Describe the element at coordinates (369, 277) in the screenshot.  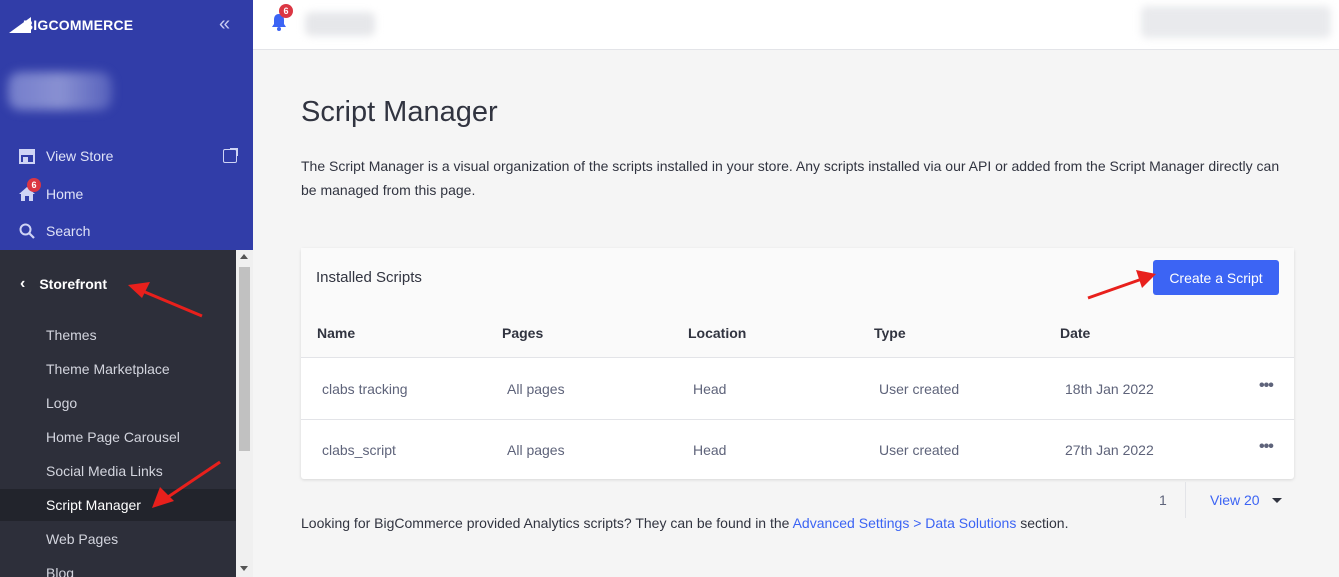
I see `card-title: Installed Scripts` at that location.